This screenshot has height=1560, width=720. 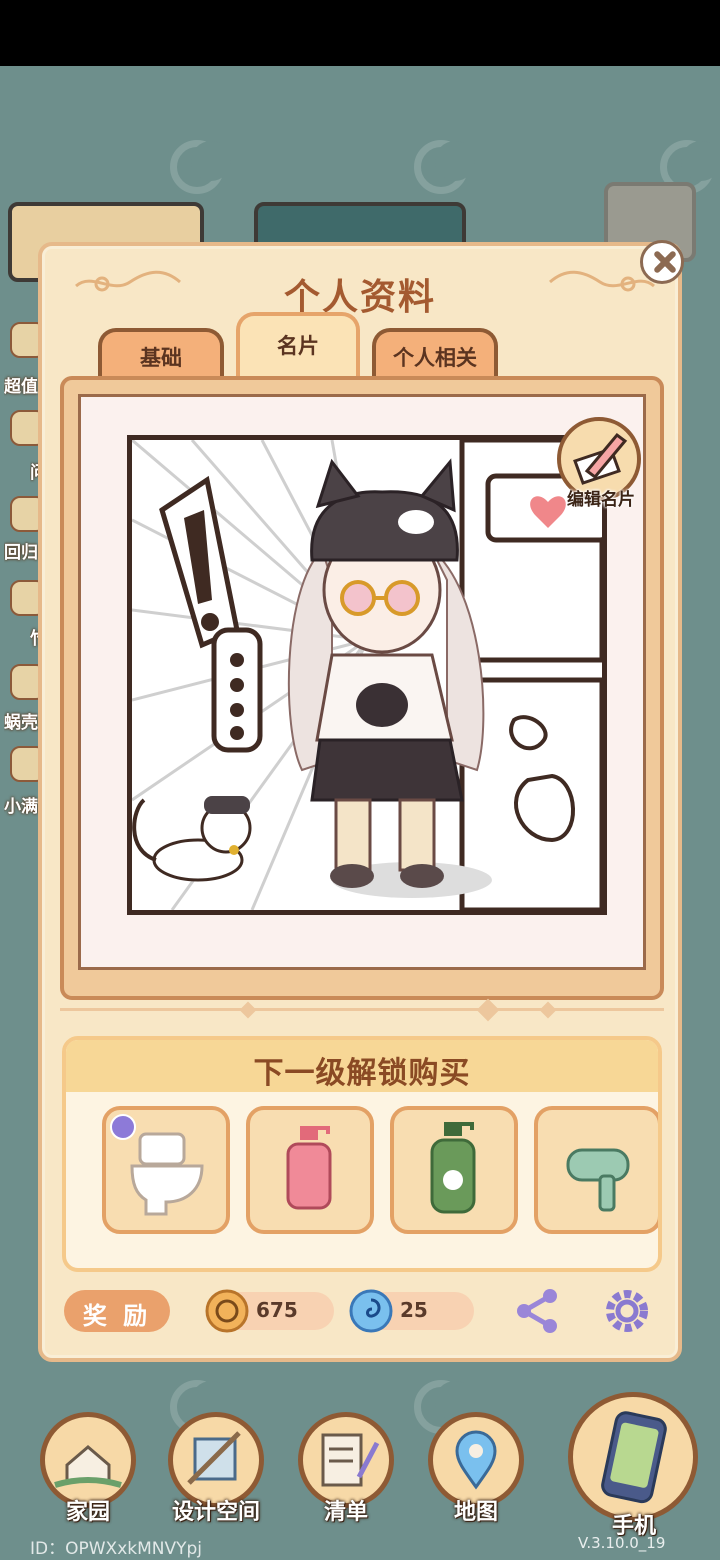 I want to click on gem-counter: 25, so click(x=411, y=1311).